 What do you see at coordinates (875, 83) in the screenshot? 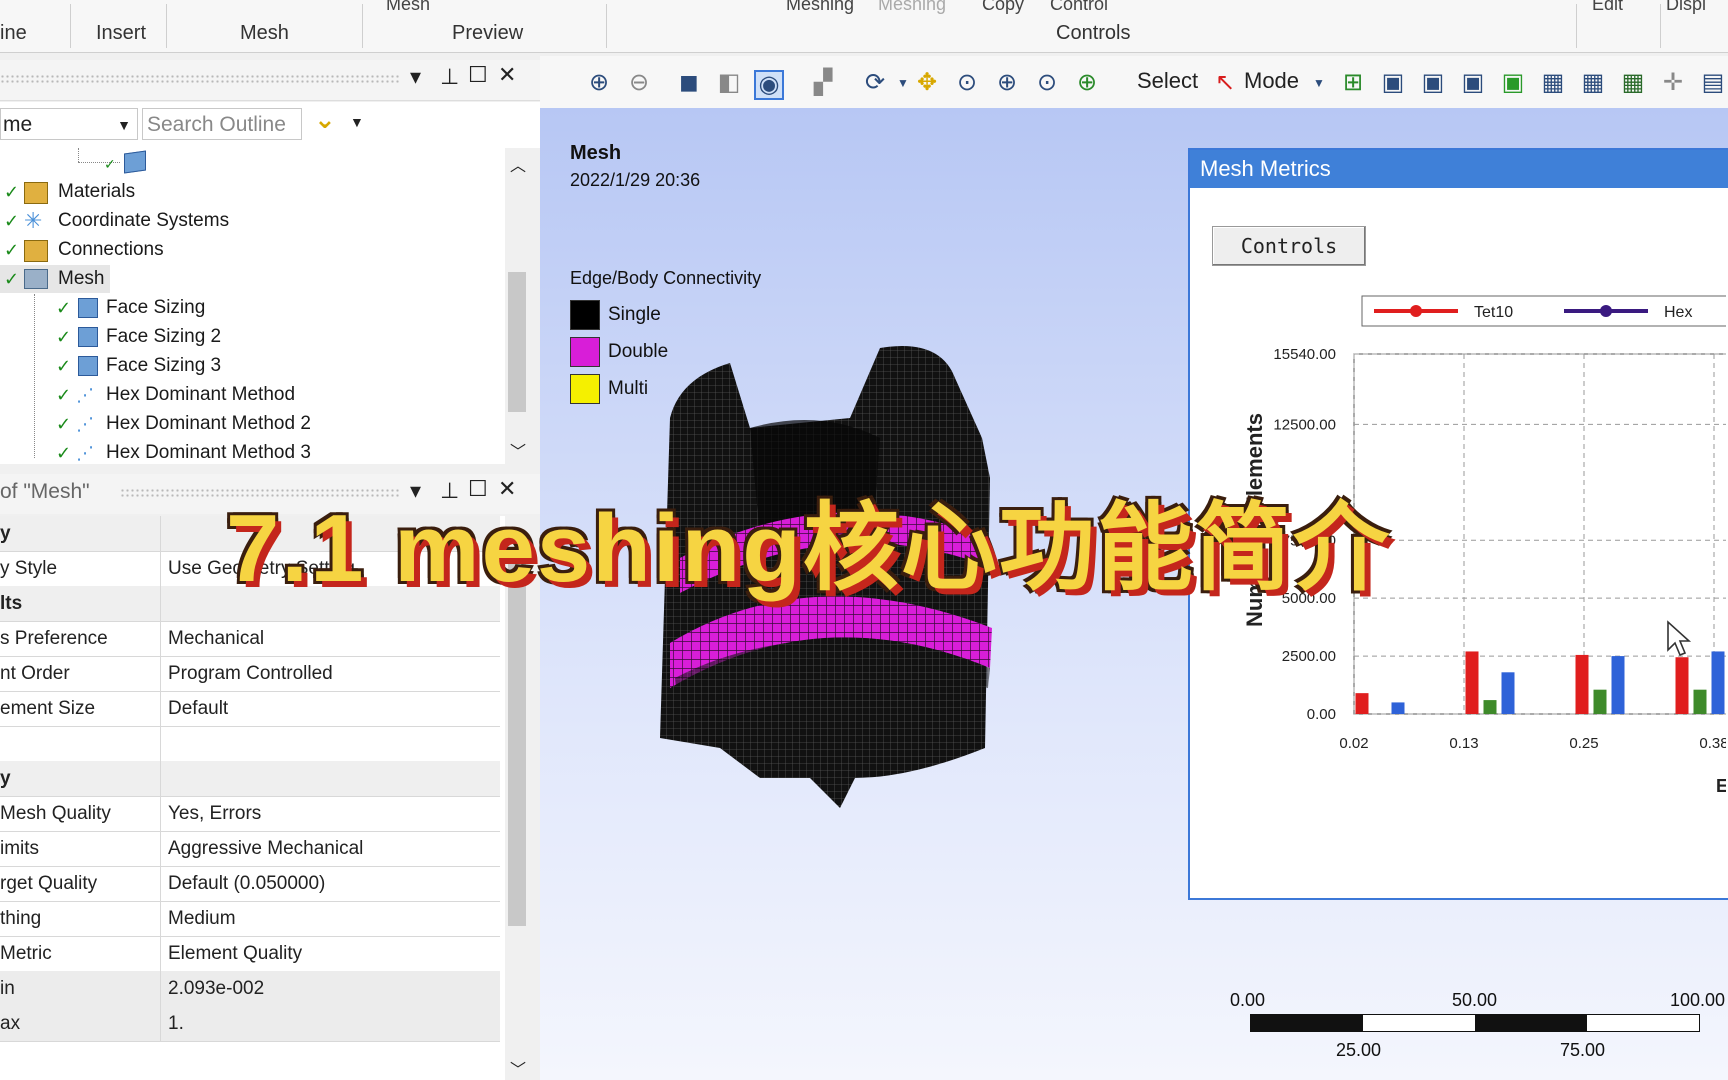
I see `rotate-icon: ⟳` at bounding box center [875, 83].